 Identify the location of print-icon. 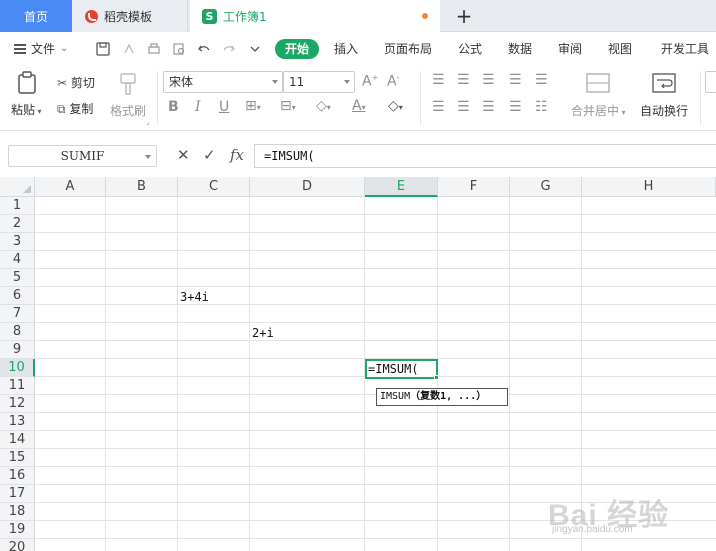
(154, 49).